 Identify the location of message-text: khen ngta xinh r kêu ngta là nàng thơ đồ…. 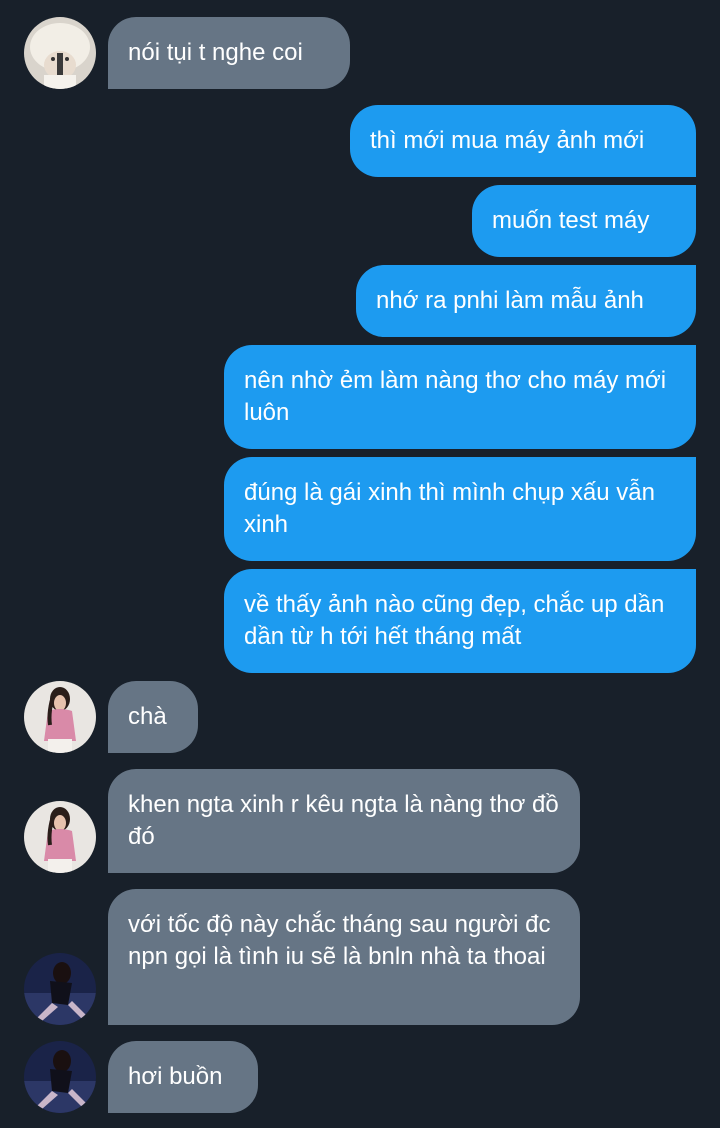
(343, 820).